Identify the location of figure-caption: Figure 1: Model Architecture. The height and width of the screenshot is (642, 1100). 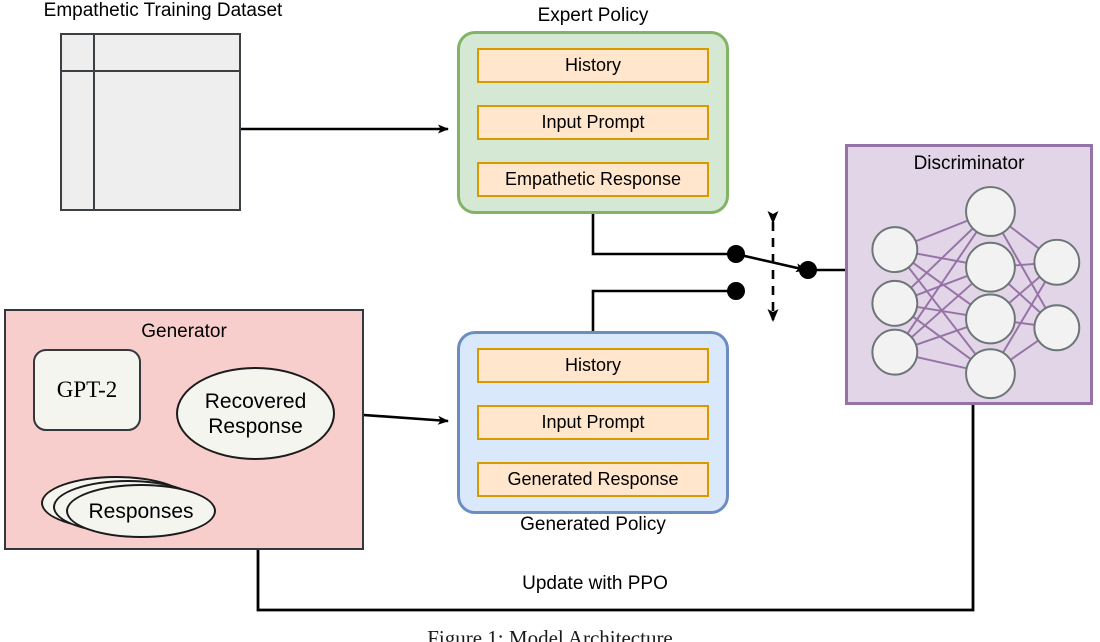
(550, 634).